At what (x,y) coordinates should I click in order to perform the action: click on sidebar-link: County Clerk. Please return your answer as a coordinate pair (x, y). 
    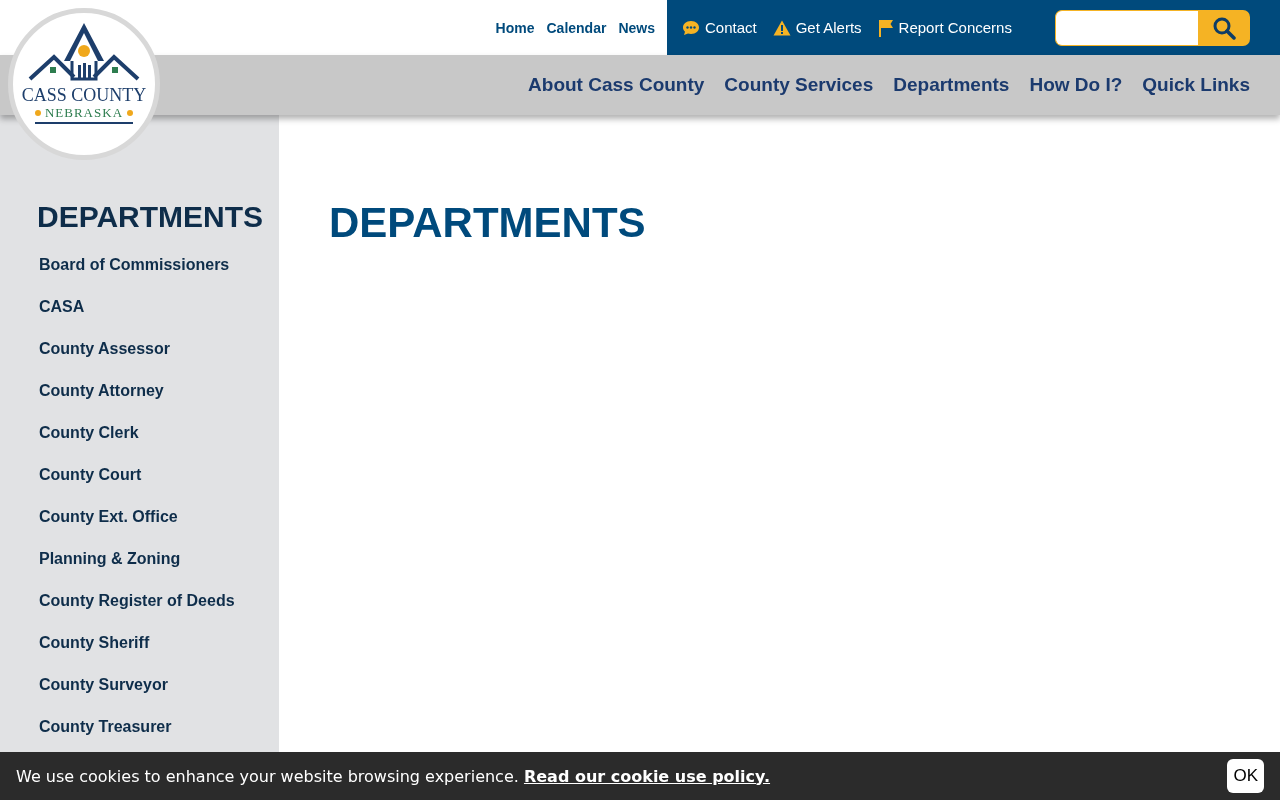
    Looking at the image, I should click on (159, 433).